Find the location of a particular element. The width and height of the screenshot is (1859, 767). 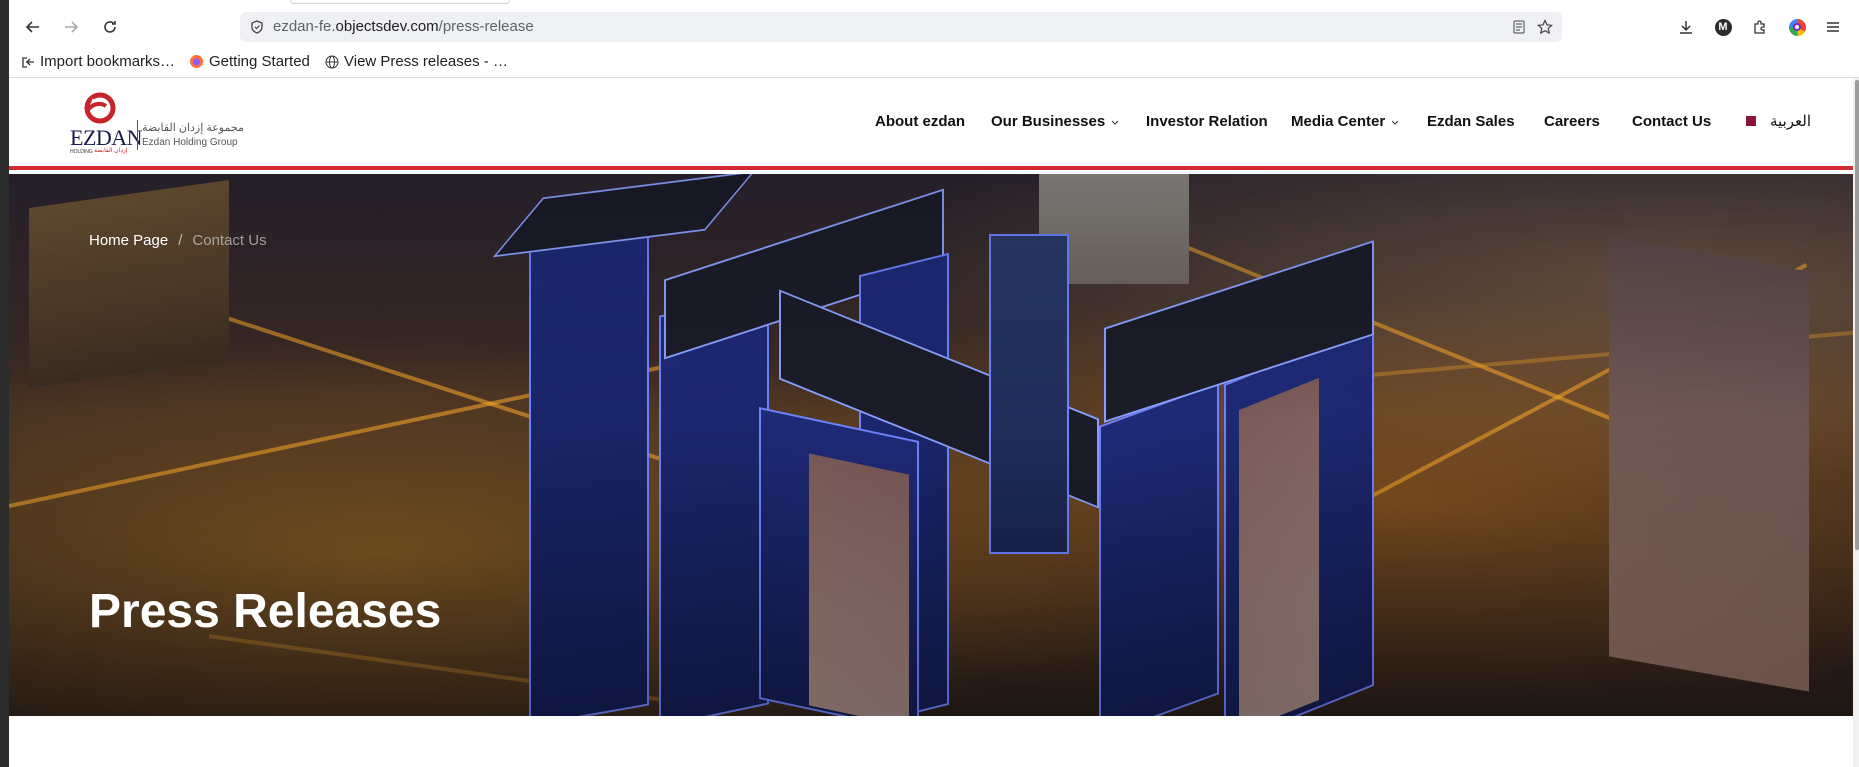

nav-label: Ezdan Sales is located at coordinates (1471, 121).